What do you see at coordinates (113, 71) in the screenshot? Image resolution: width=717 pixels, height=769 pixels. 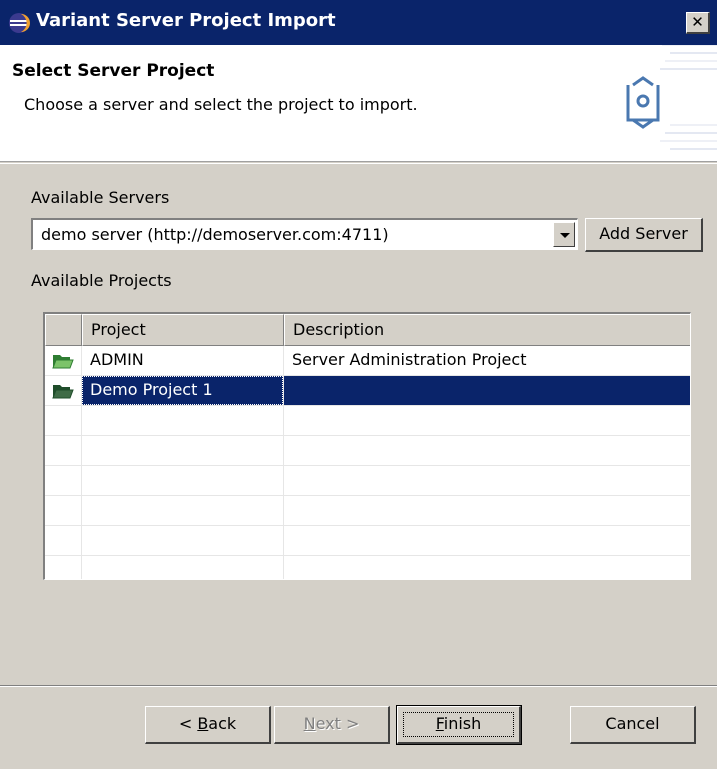 I see `page-title: Select Server Project` at bounding box center [113, 71].